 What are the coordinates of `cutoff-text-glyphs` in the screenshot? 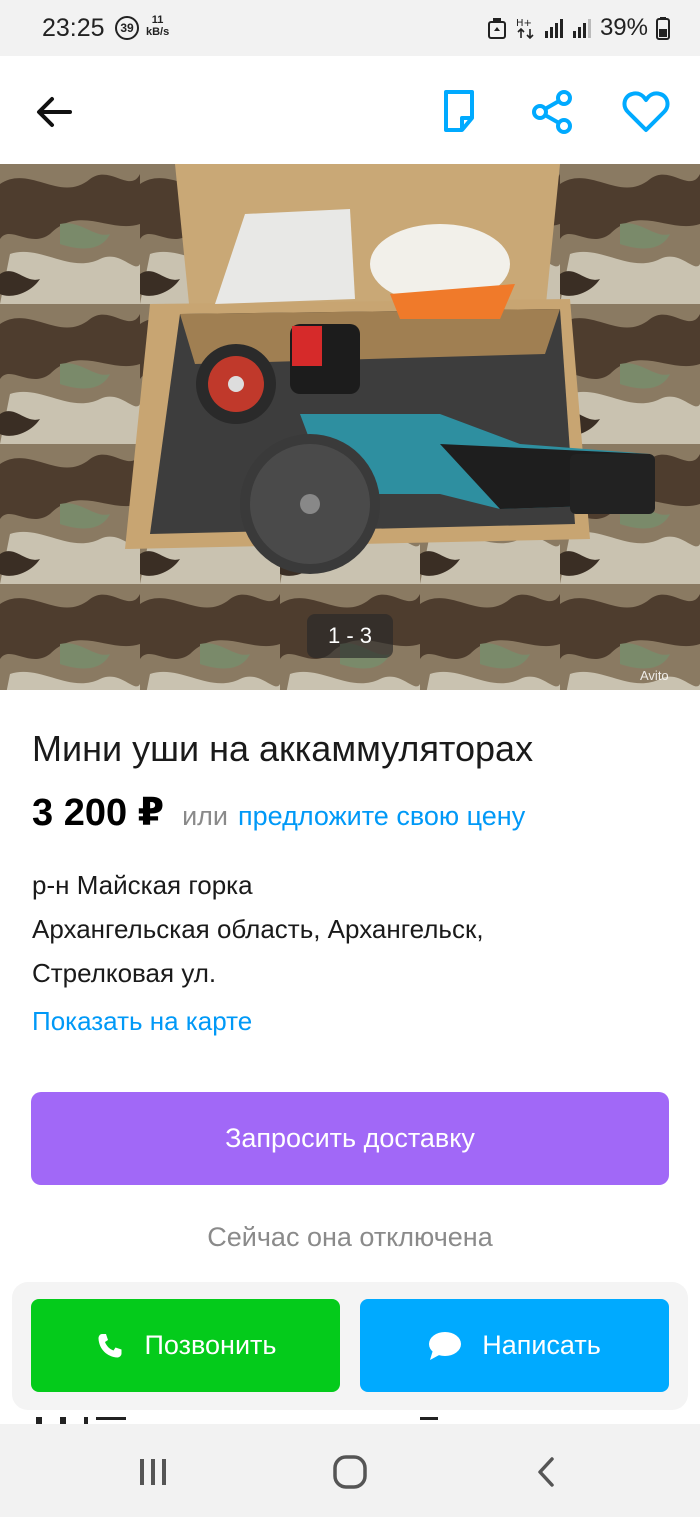 It's located at (237, 1420).